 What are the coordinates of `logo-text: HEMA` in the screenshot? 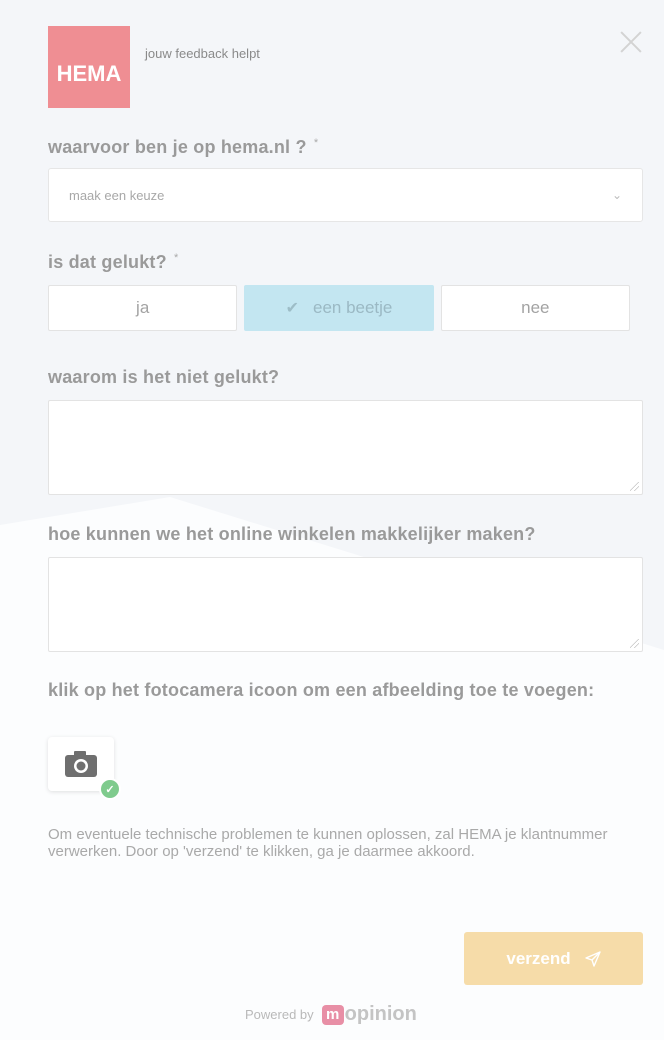 It's located at (89, 73).